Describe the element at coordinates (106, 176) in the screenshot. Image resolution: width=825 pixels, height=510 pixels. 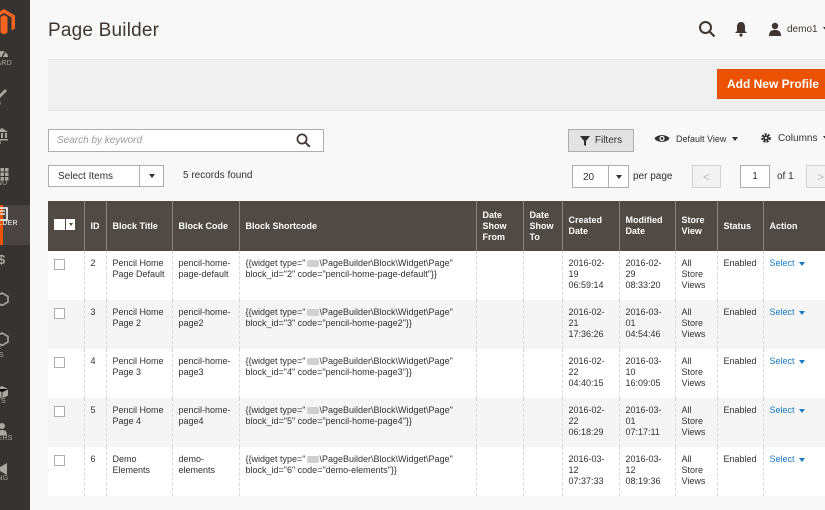
I see `mass-action-select: Select Items` at that location.